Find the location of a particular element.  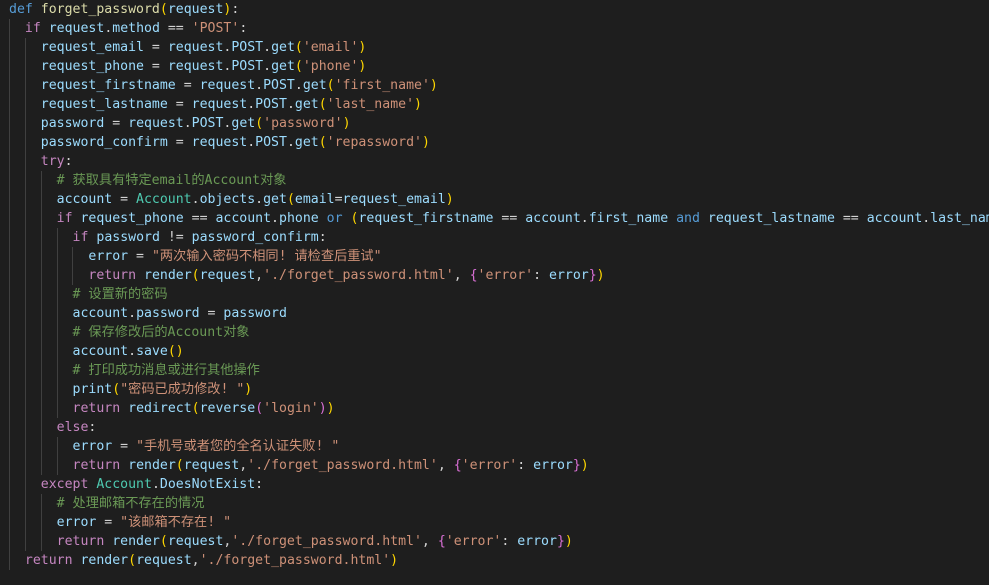

code-line: except Account.DoesNotExist: is located at coordinates (494, 484).